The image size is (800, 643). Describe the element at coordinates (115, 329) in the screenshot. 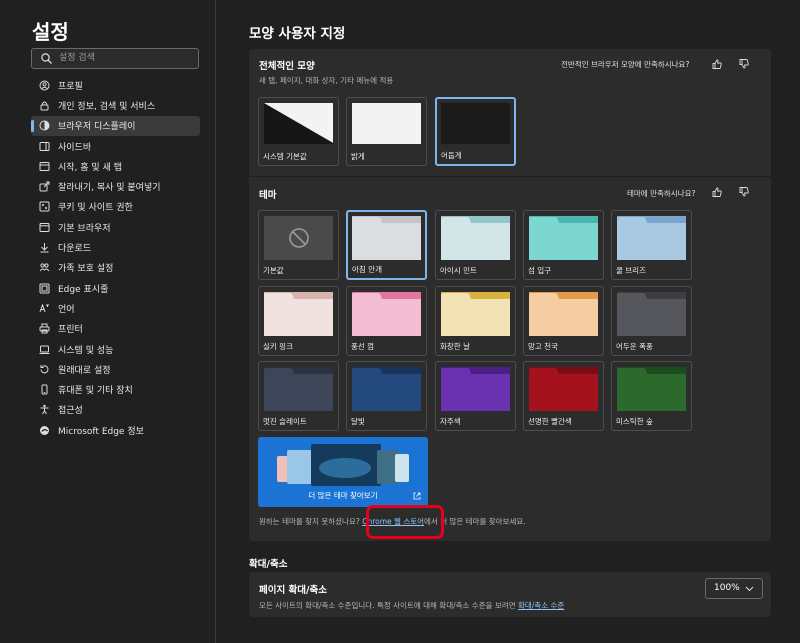

I see `sidebar-item: 프린터` at that location.